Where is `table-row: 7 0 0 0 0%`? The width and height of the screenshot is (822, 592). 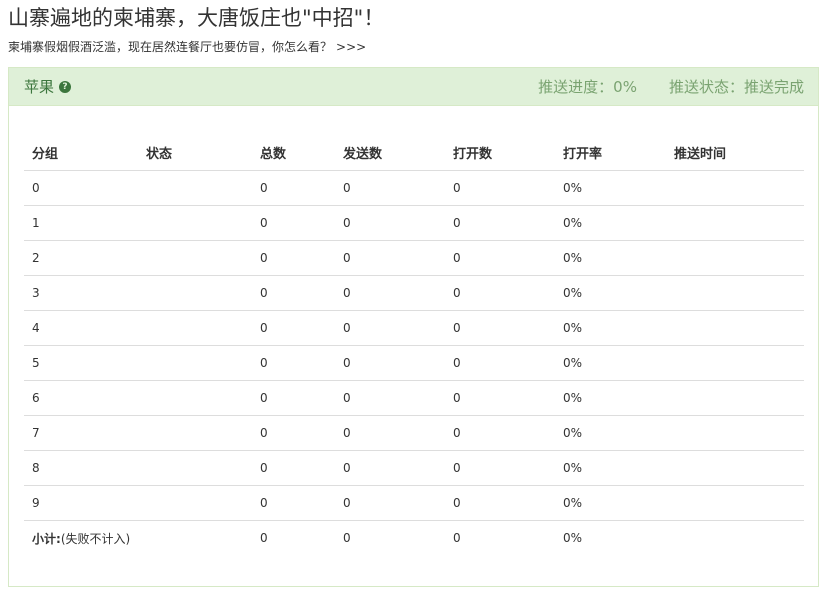 table-row: 7 0 0 0 0% is located at coordinates (414, 433).